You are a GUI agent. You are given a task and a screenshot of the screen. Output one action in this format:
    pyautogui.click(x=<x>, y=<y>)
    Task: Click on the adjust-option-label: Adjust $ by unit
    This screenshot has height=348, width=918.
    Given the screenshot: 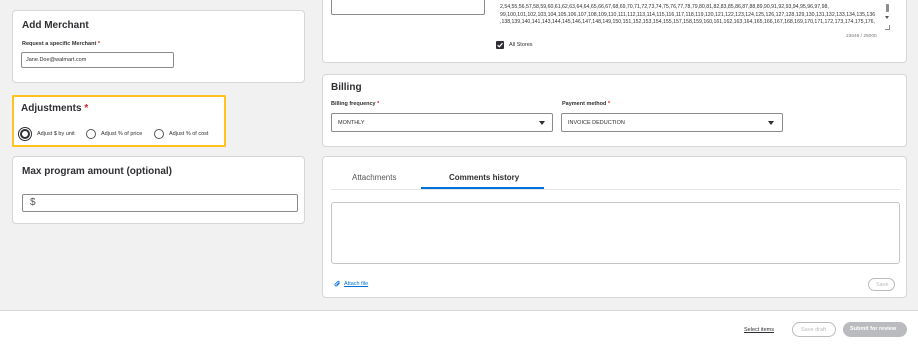 What is the action you would take?
    pyautogui.click(x=56, y=134)
    